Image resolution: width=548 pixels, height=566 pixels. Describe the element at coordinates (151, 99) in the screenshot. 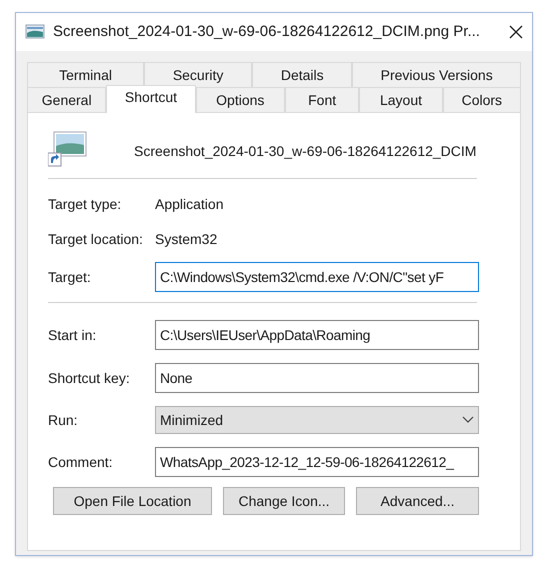

I see `tab: Shortcut` at that location.